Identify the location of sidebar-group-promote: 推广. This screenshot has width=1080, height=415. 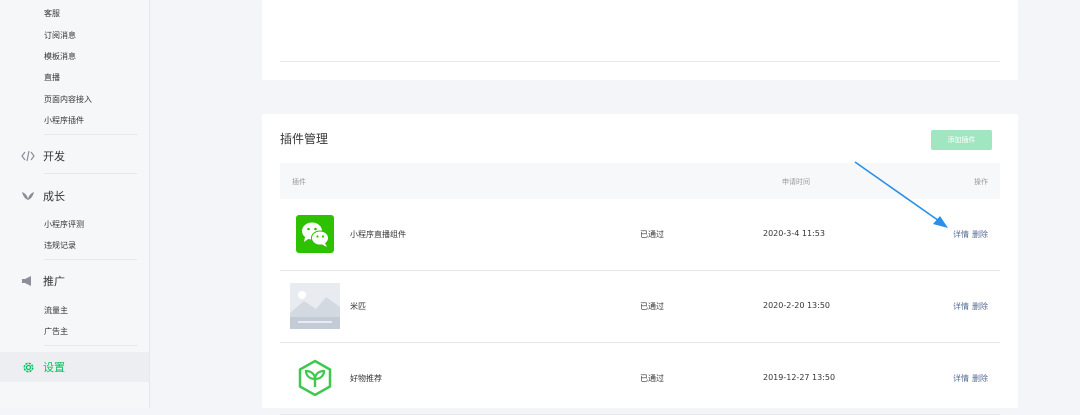
(43, 281).